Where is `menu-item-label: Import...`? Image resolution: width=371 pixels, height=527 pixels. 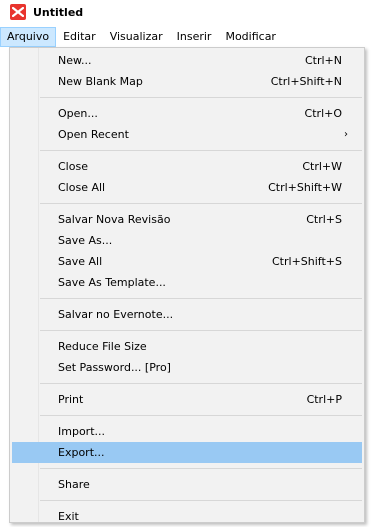 menu-item-label: Import... is located at coordinates (81, 431).